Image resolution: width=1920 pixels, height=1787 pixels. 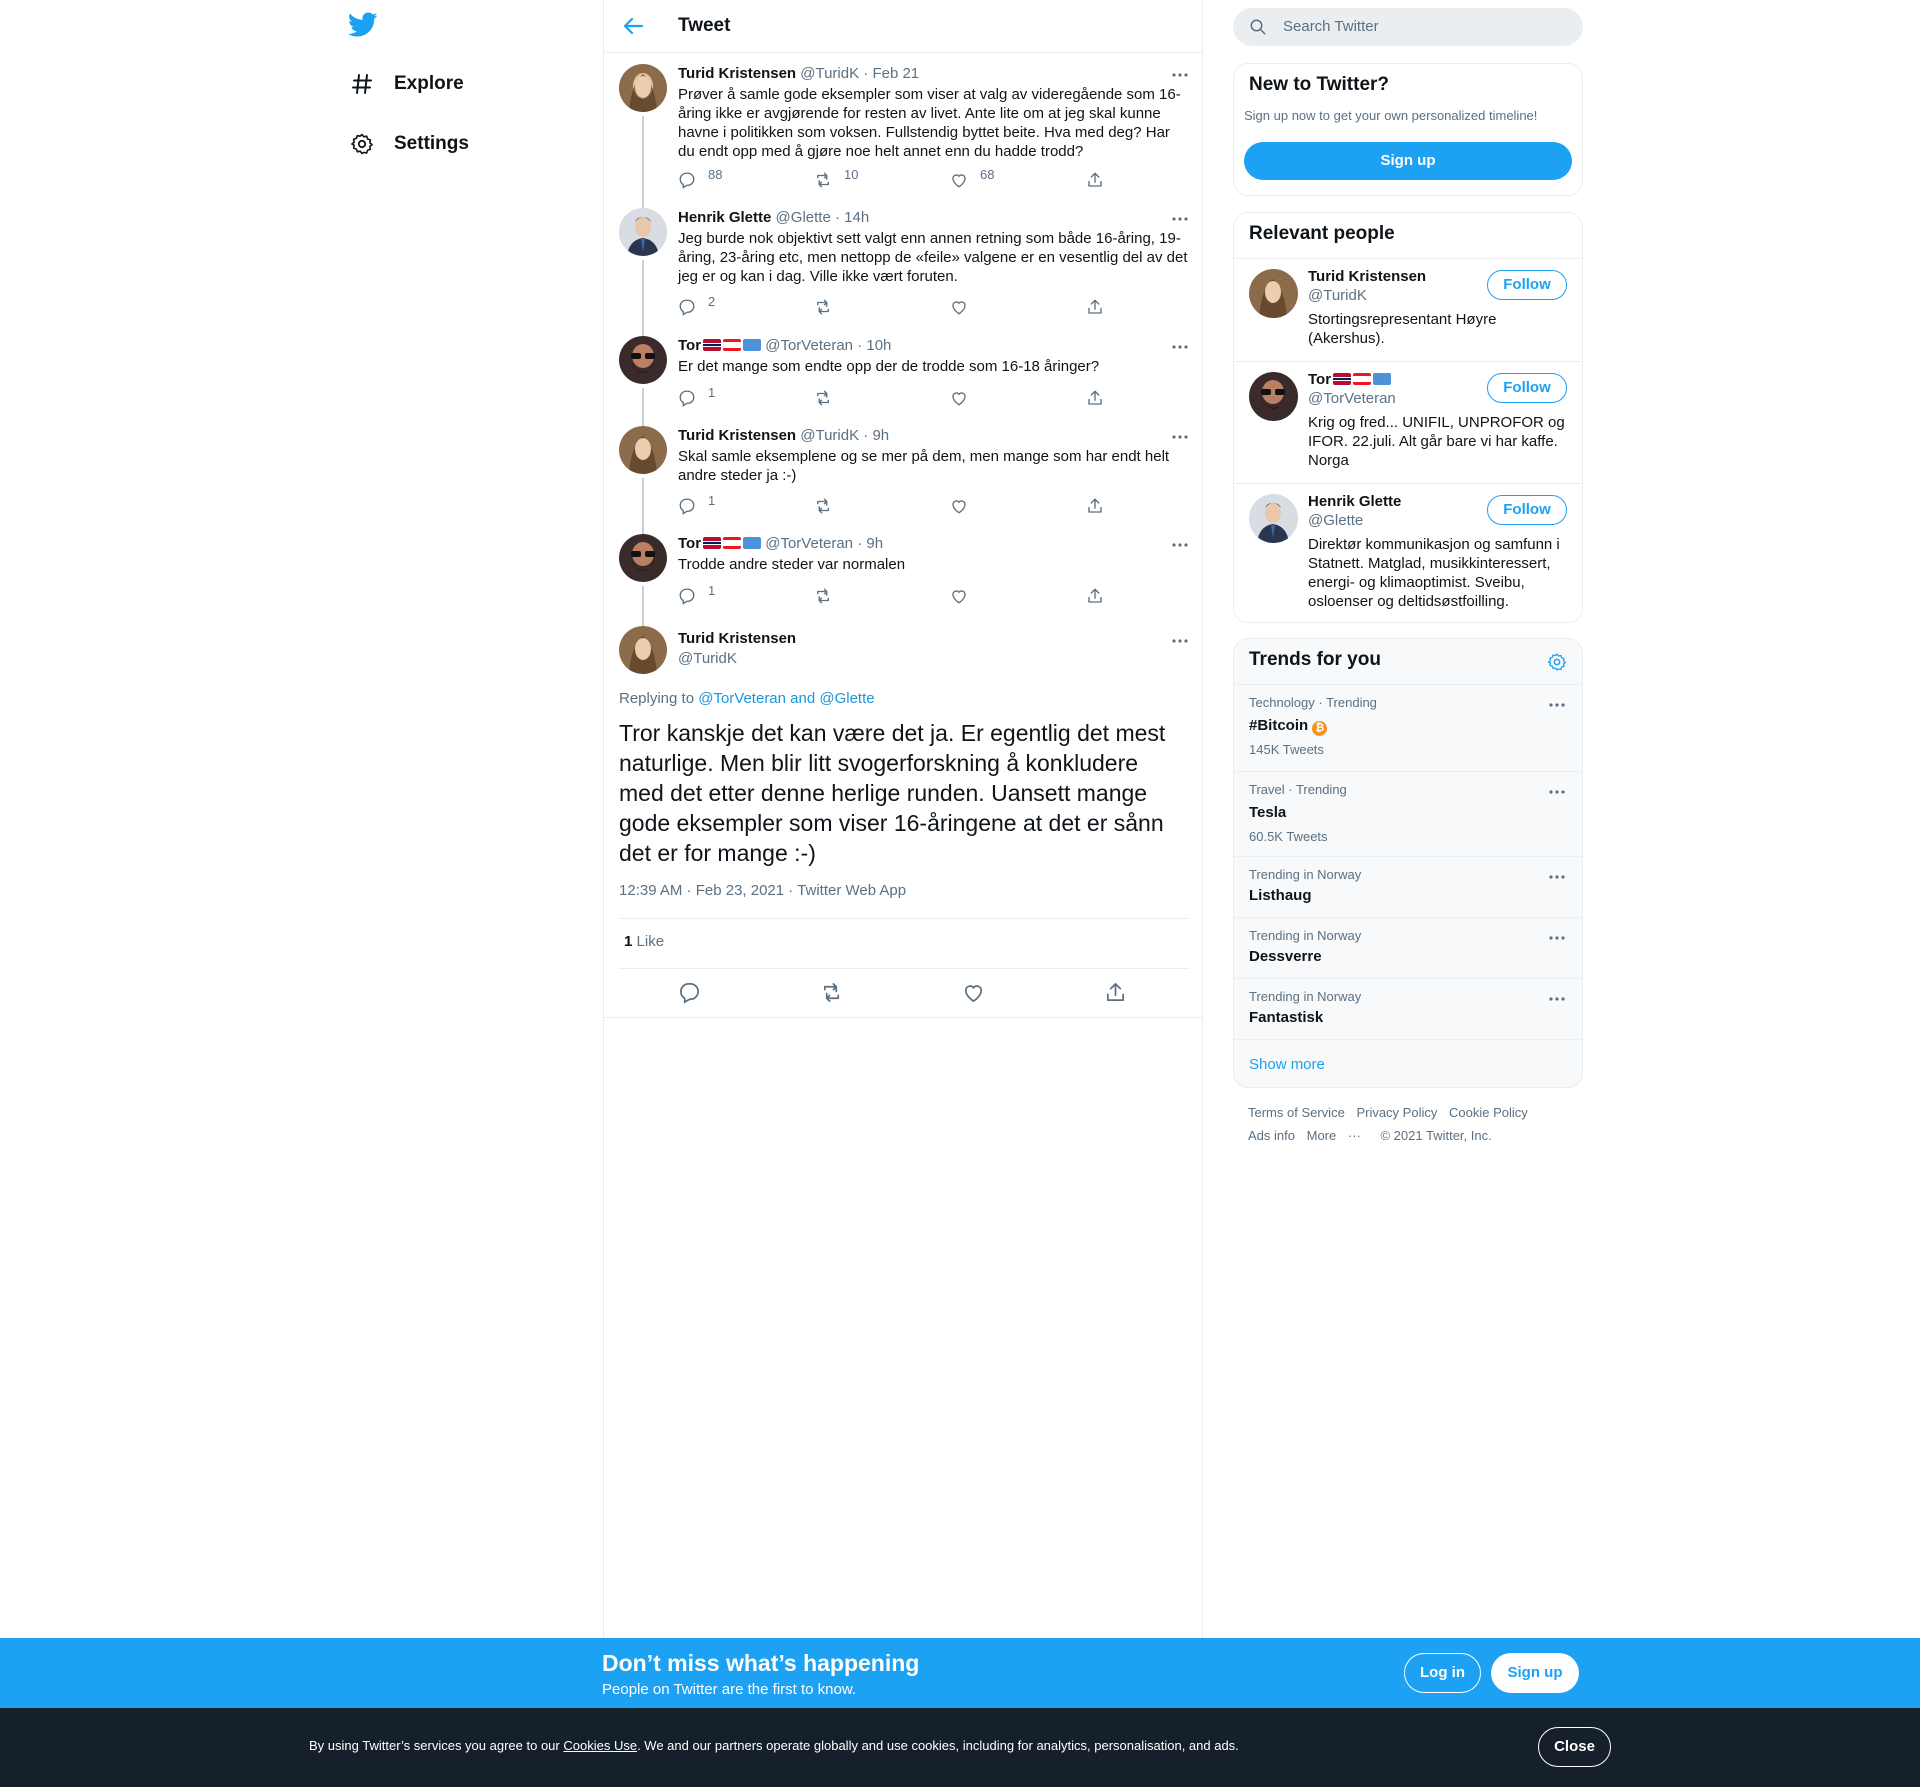 I want to click on replying-to-link: @TorVeteran and @Glette, so click(x=786, y=698).